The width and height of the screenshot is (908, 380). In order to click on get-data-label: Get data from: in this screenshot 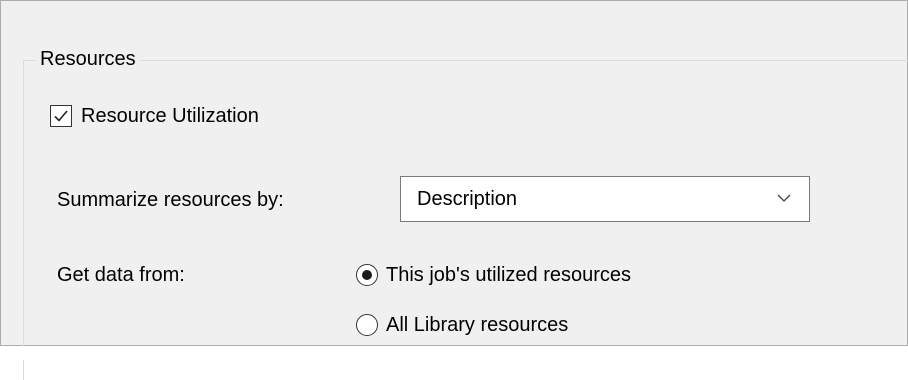, I will do `click(121, 275)`.